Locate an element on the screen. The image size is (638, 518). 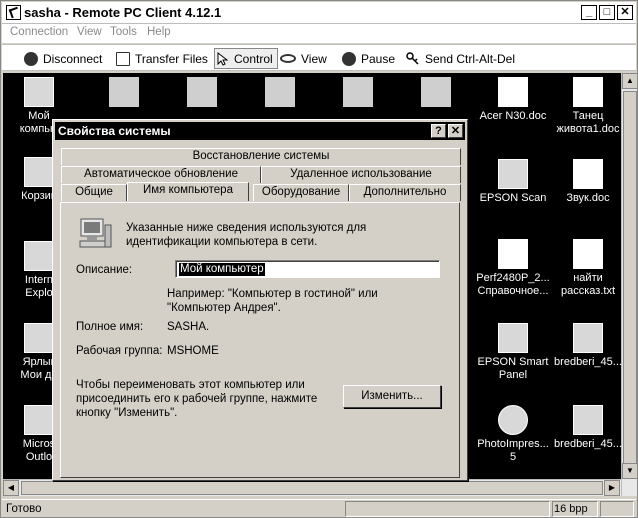
menu-view: View is located at coordinates (89, 32).